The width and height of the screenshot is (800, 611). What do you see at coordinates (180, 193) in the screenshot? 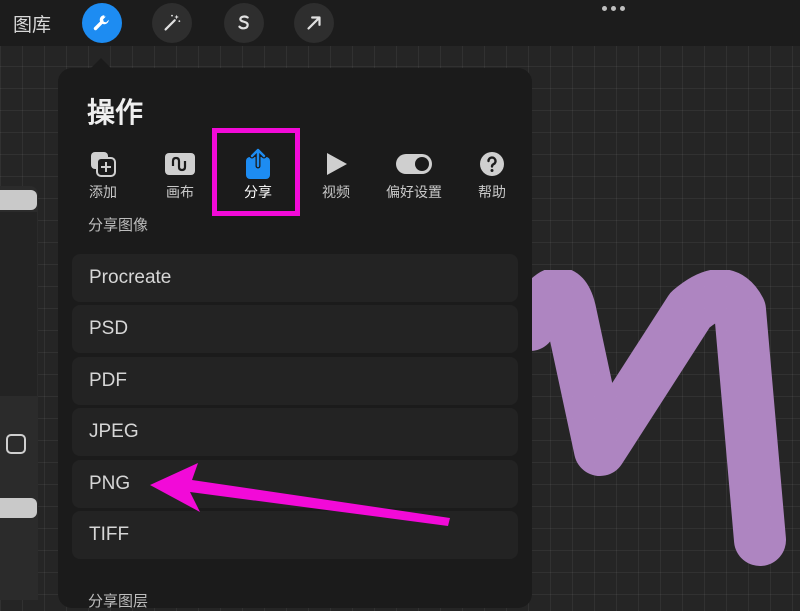
I see `tab-canvas-label: 画布` at bounding box center [180, 193].